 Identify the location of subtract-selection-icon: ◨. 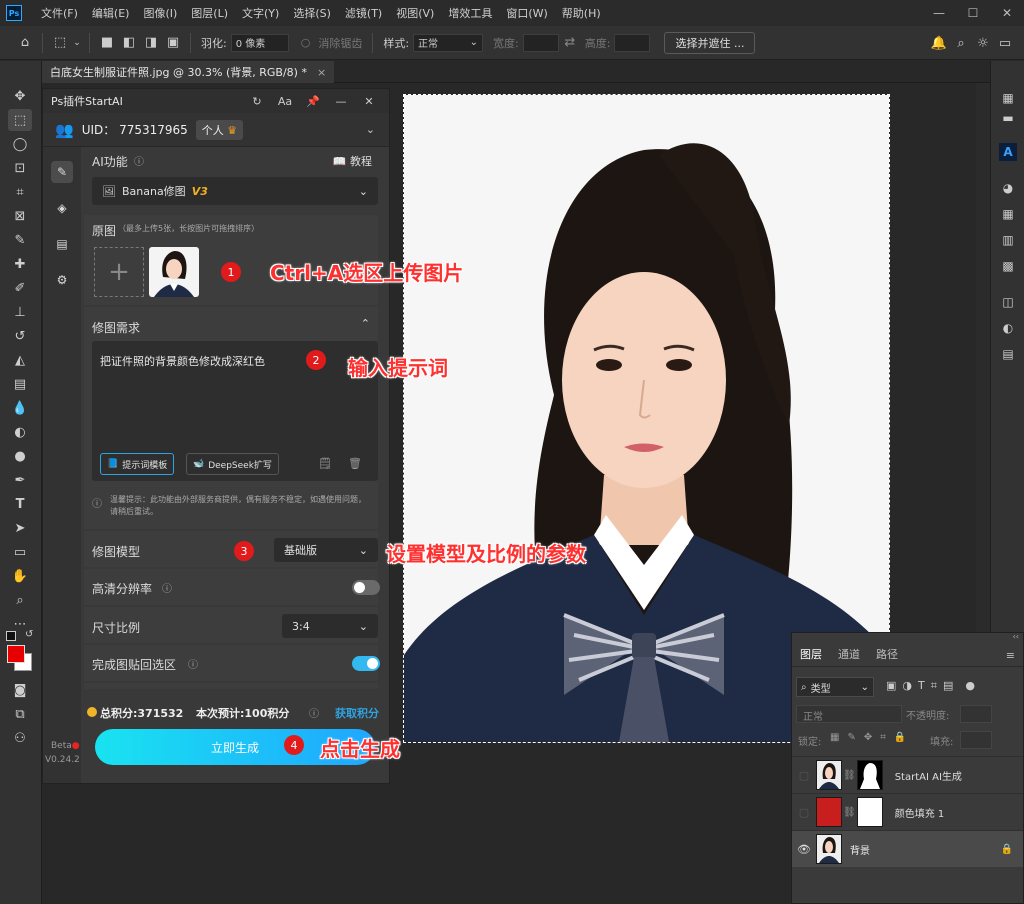
(151, 43).